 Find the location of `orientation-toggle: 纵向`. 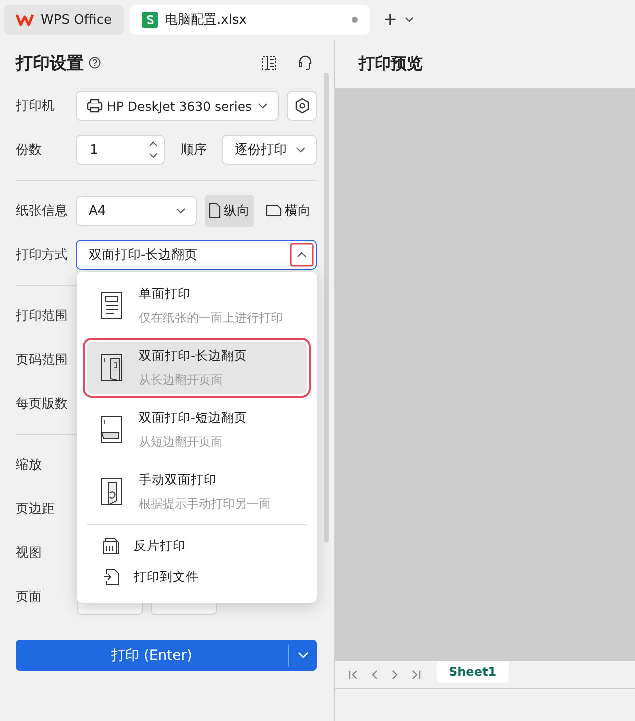

orientation-toggle: 纵向 is located at coordinates (229, 211).